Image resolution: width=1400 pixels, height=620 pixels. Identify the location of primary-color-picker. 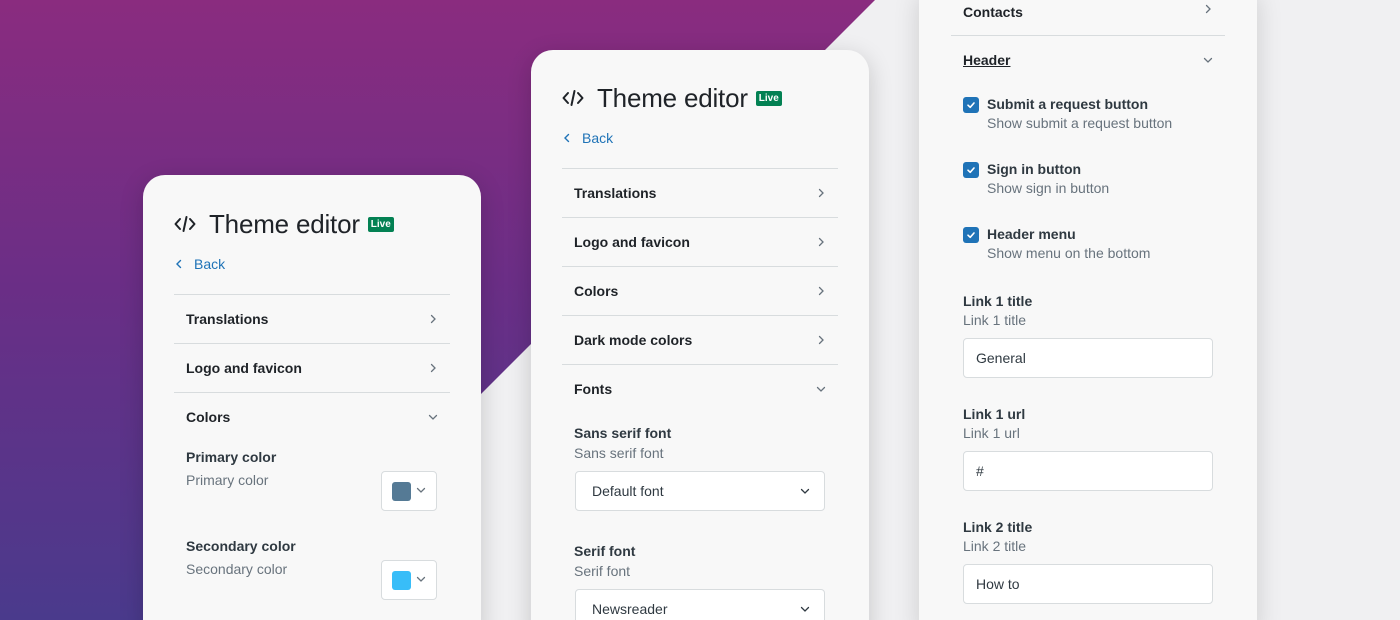
(409, 491).